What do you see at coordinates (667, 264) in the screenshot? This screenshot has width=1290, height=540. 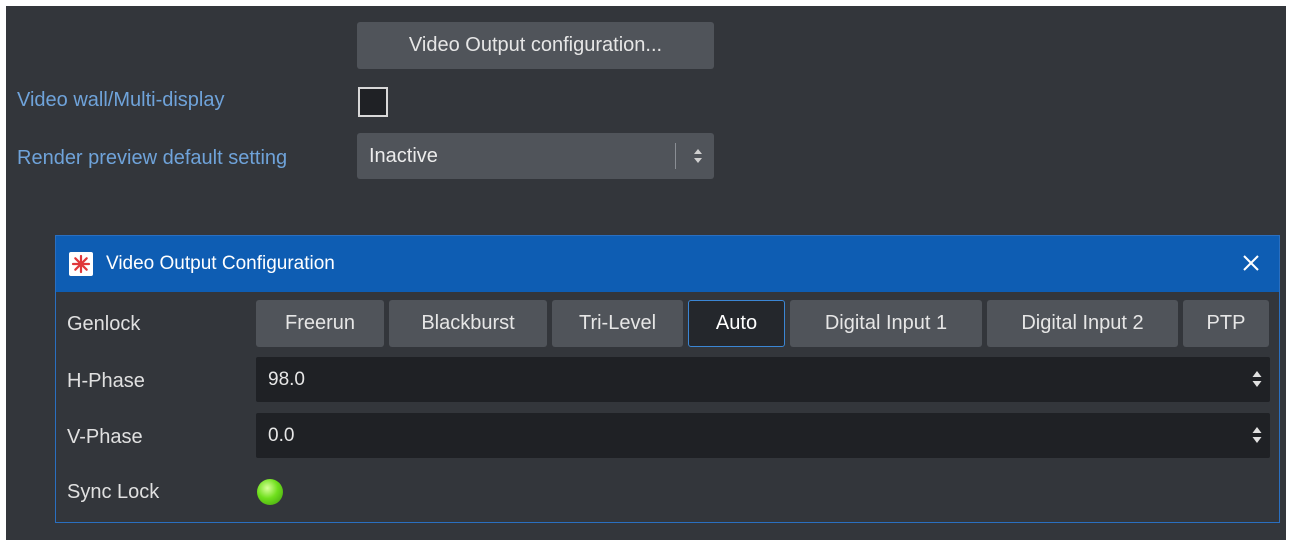 I see `dialog-titlebar: Video Output Configuration` at bounding box center [667, 264].